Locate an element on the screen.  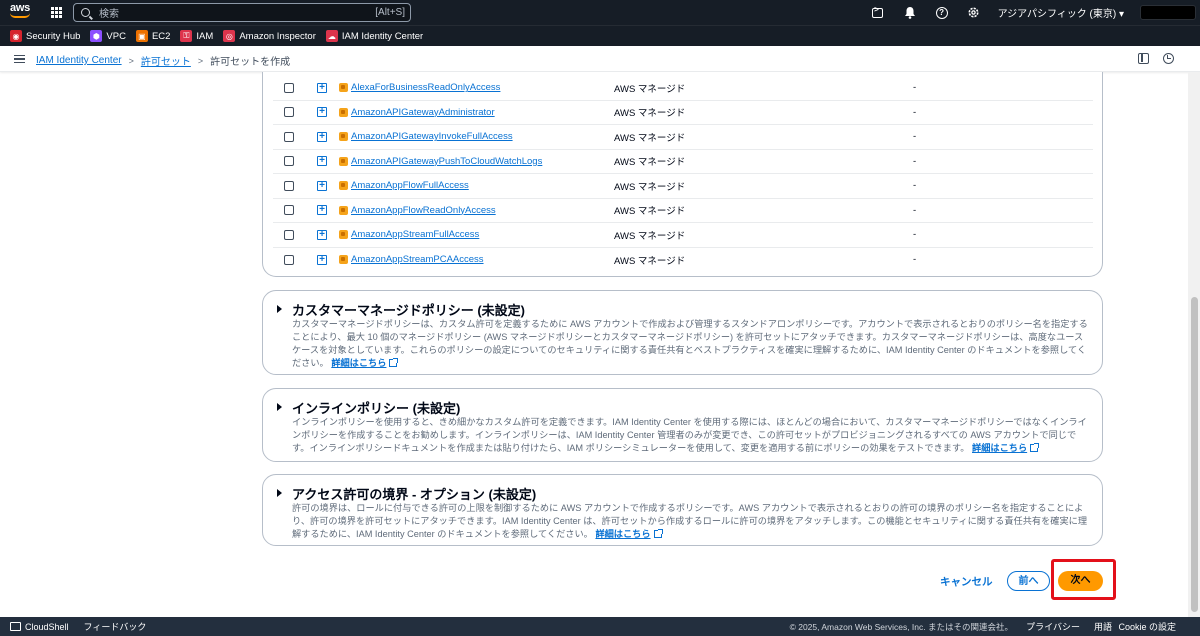
policy-name-link: AlexaForBusinessReadOnlyAccess is located at coordinates (425, 87).